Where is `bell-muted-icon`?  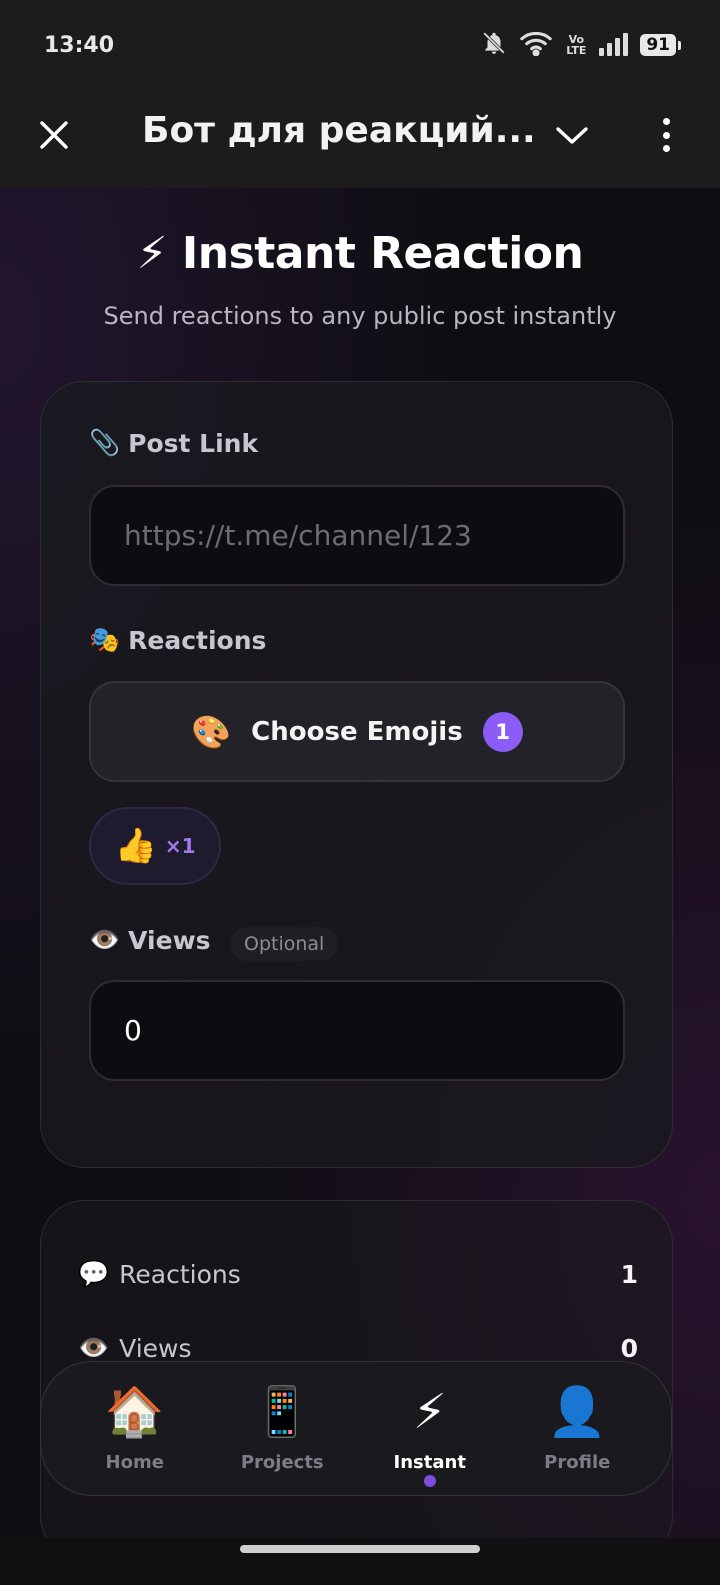 bell-muted-icon is located at coordinates (494, 45).